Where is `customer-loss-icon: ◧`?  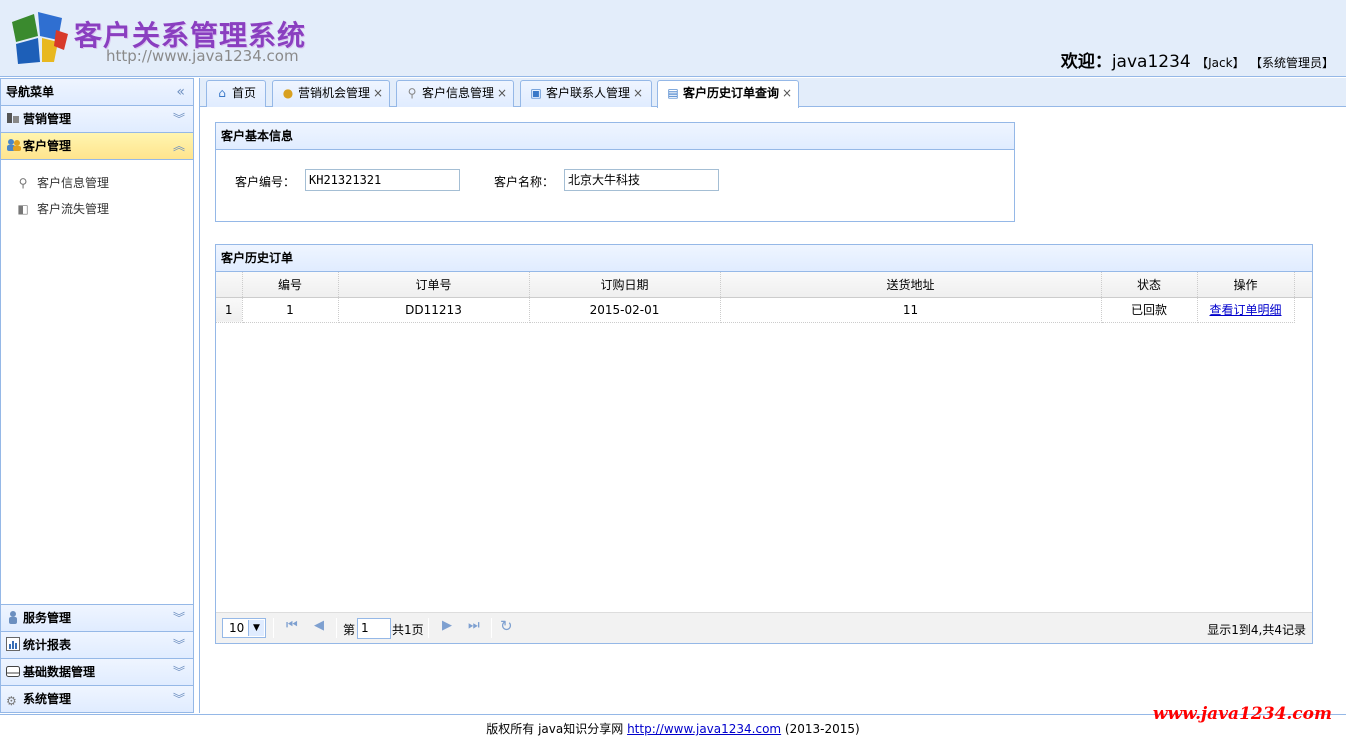
customer-loss-icon: ◧ is located at coordinates (23, 209).